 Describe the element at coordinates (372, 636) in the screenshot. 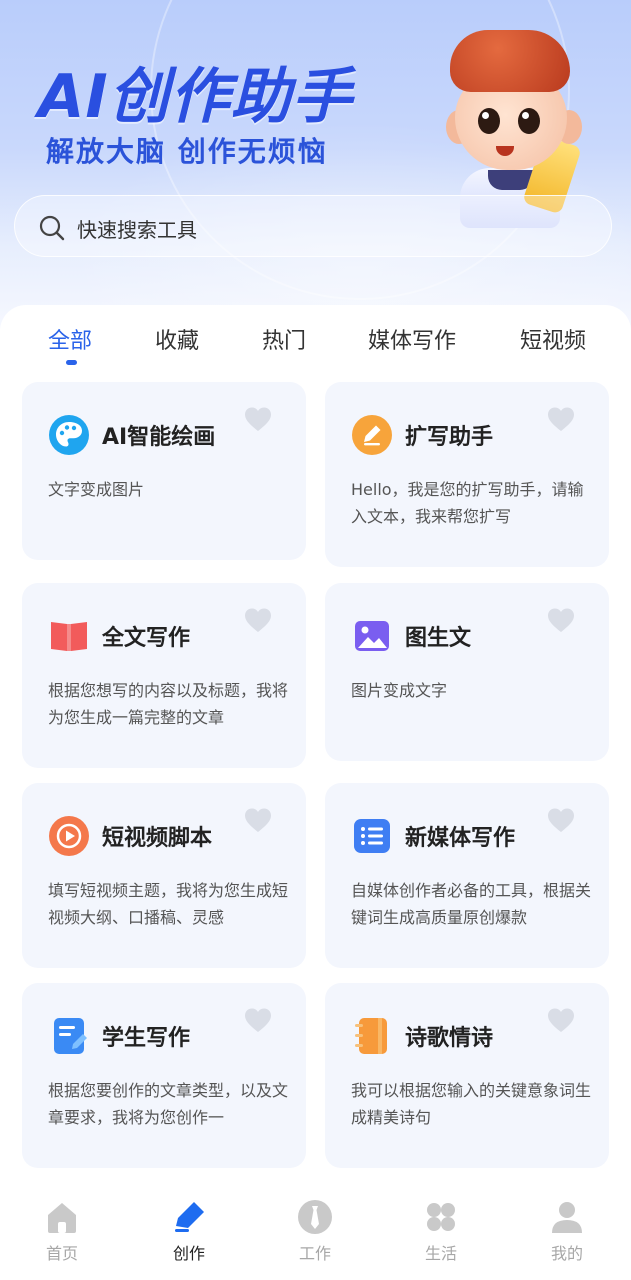

I see `image-icon` at that location.